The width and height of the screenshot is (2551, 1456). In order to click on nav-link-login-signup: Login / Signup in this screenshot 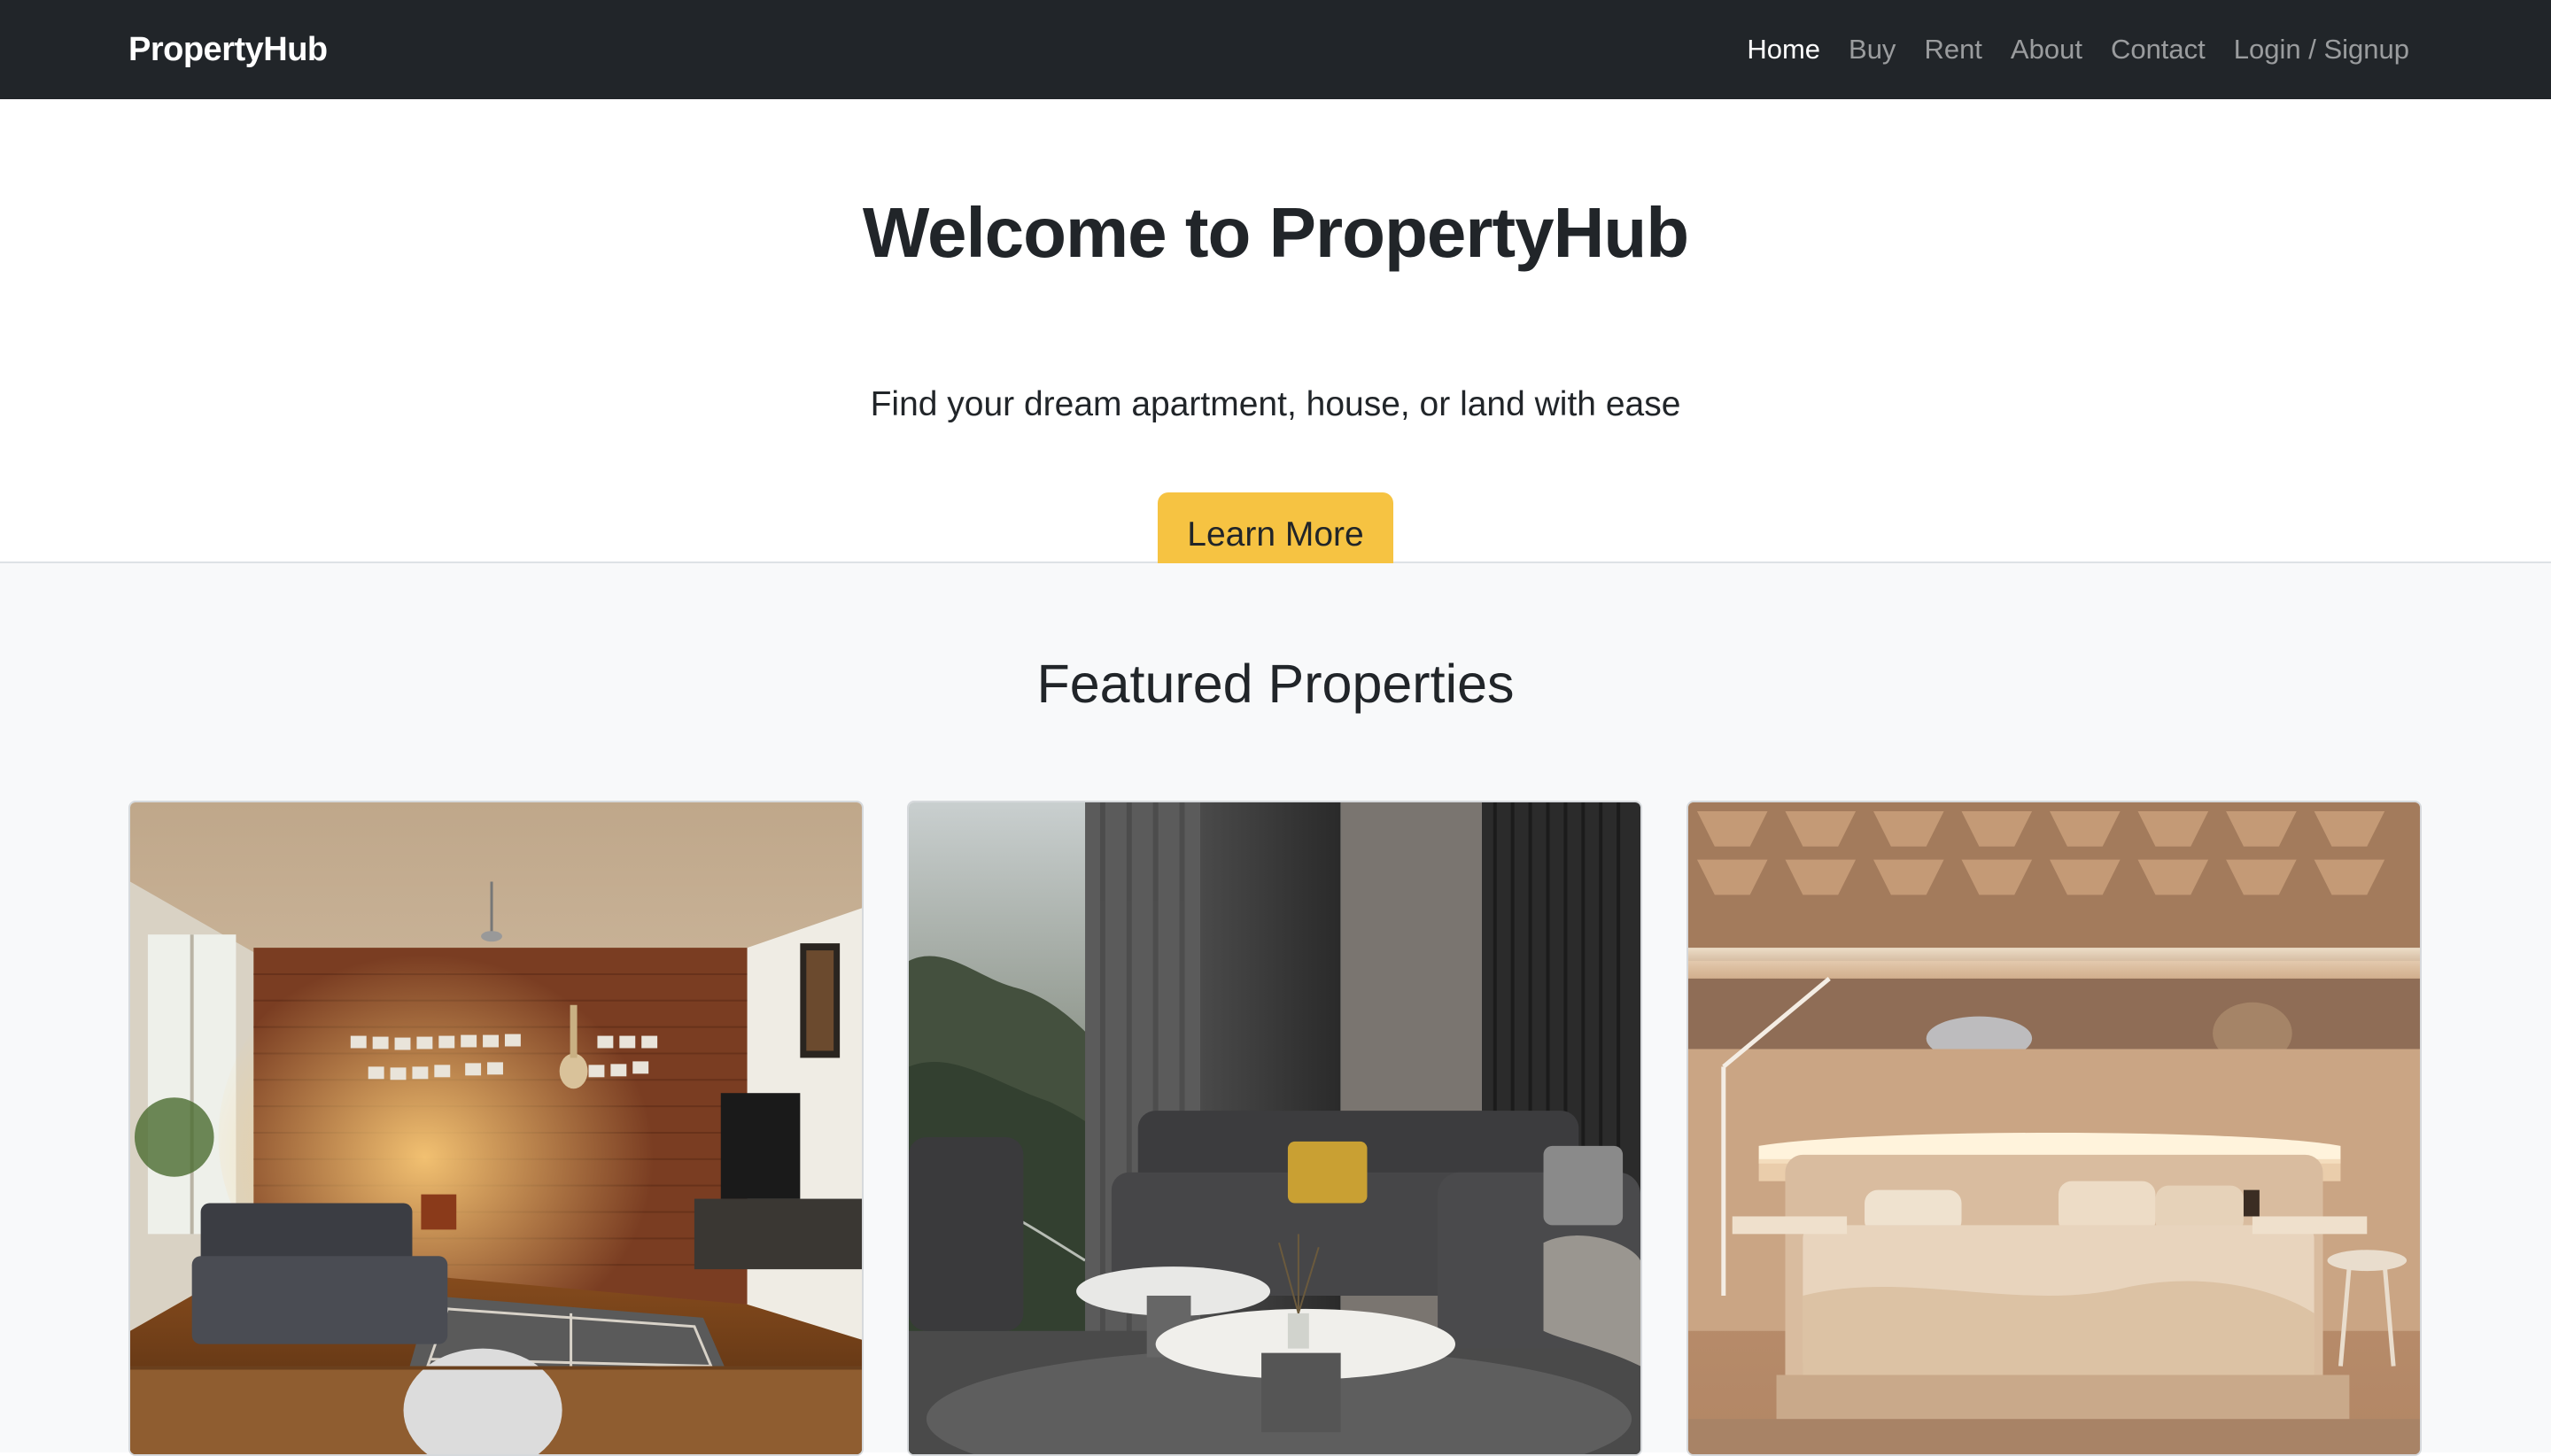, I will do `click(2322, 50)`.